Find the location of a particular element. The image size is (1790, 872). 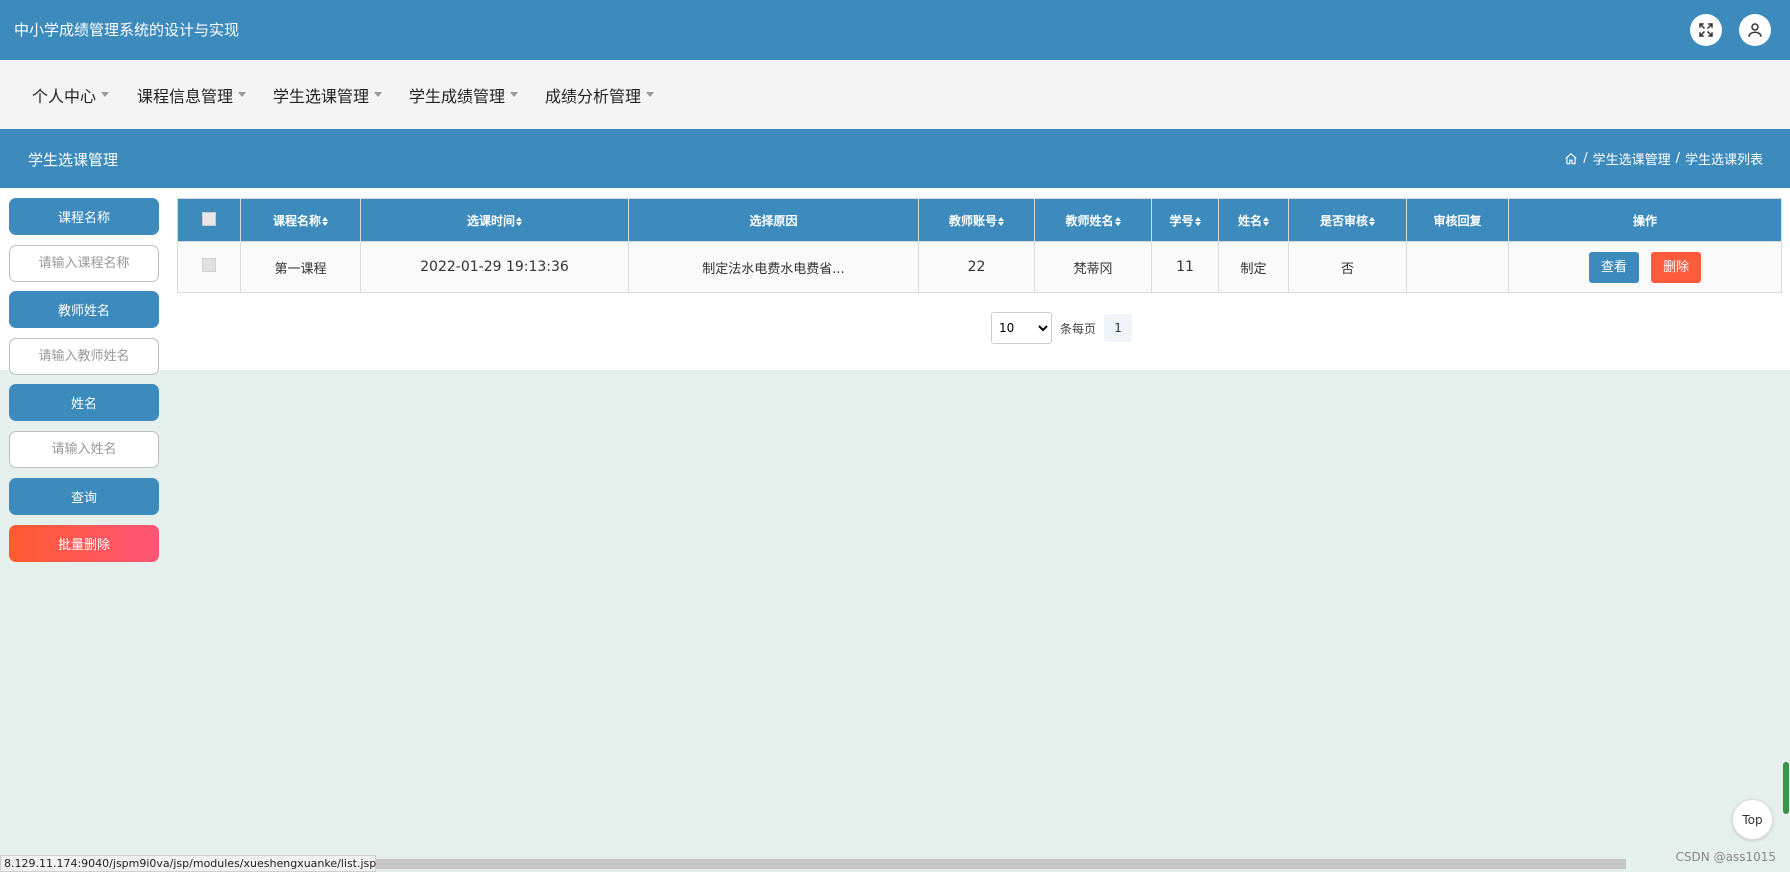

header-label: 是否审核 is located at coordinates (1343, 220).